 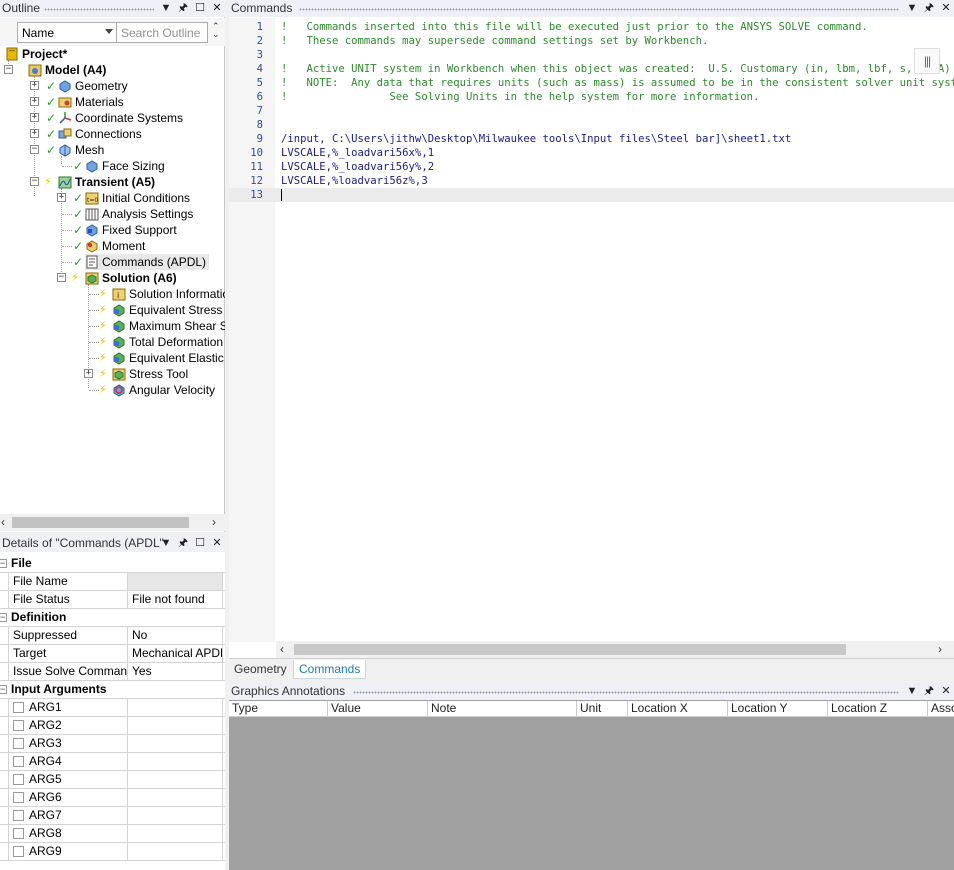 What do you see at coordinates (93, 86) in the screenshot?
I see `tree-item-geometry: Geometry` at bounding box center [93, 86].